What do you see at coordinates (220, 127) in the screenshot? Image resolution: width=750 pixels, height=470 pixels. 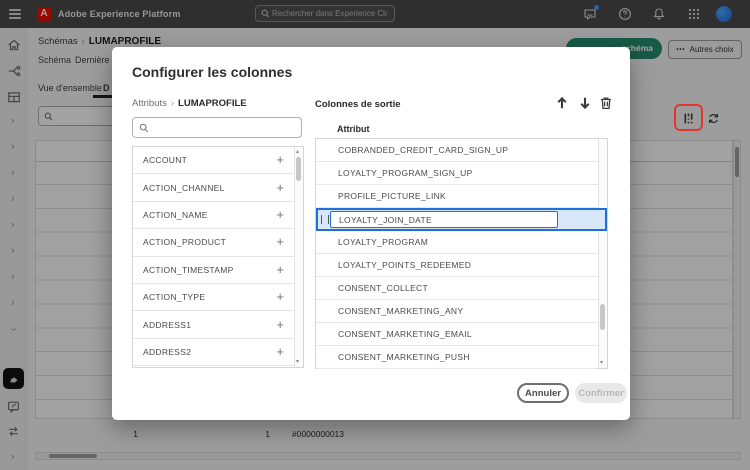 I see `attributes-search-input` at bounding box center [220, 127].